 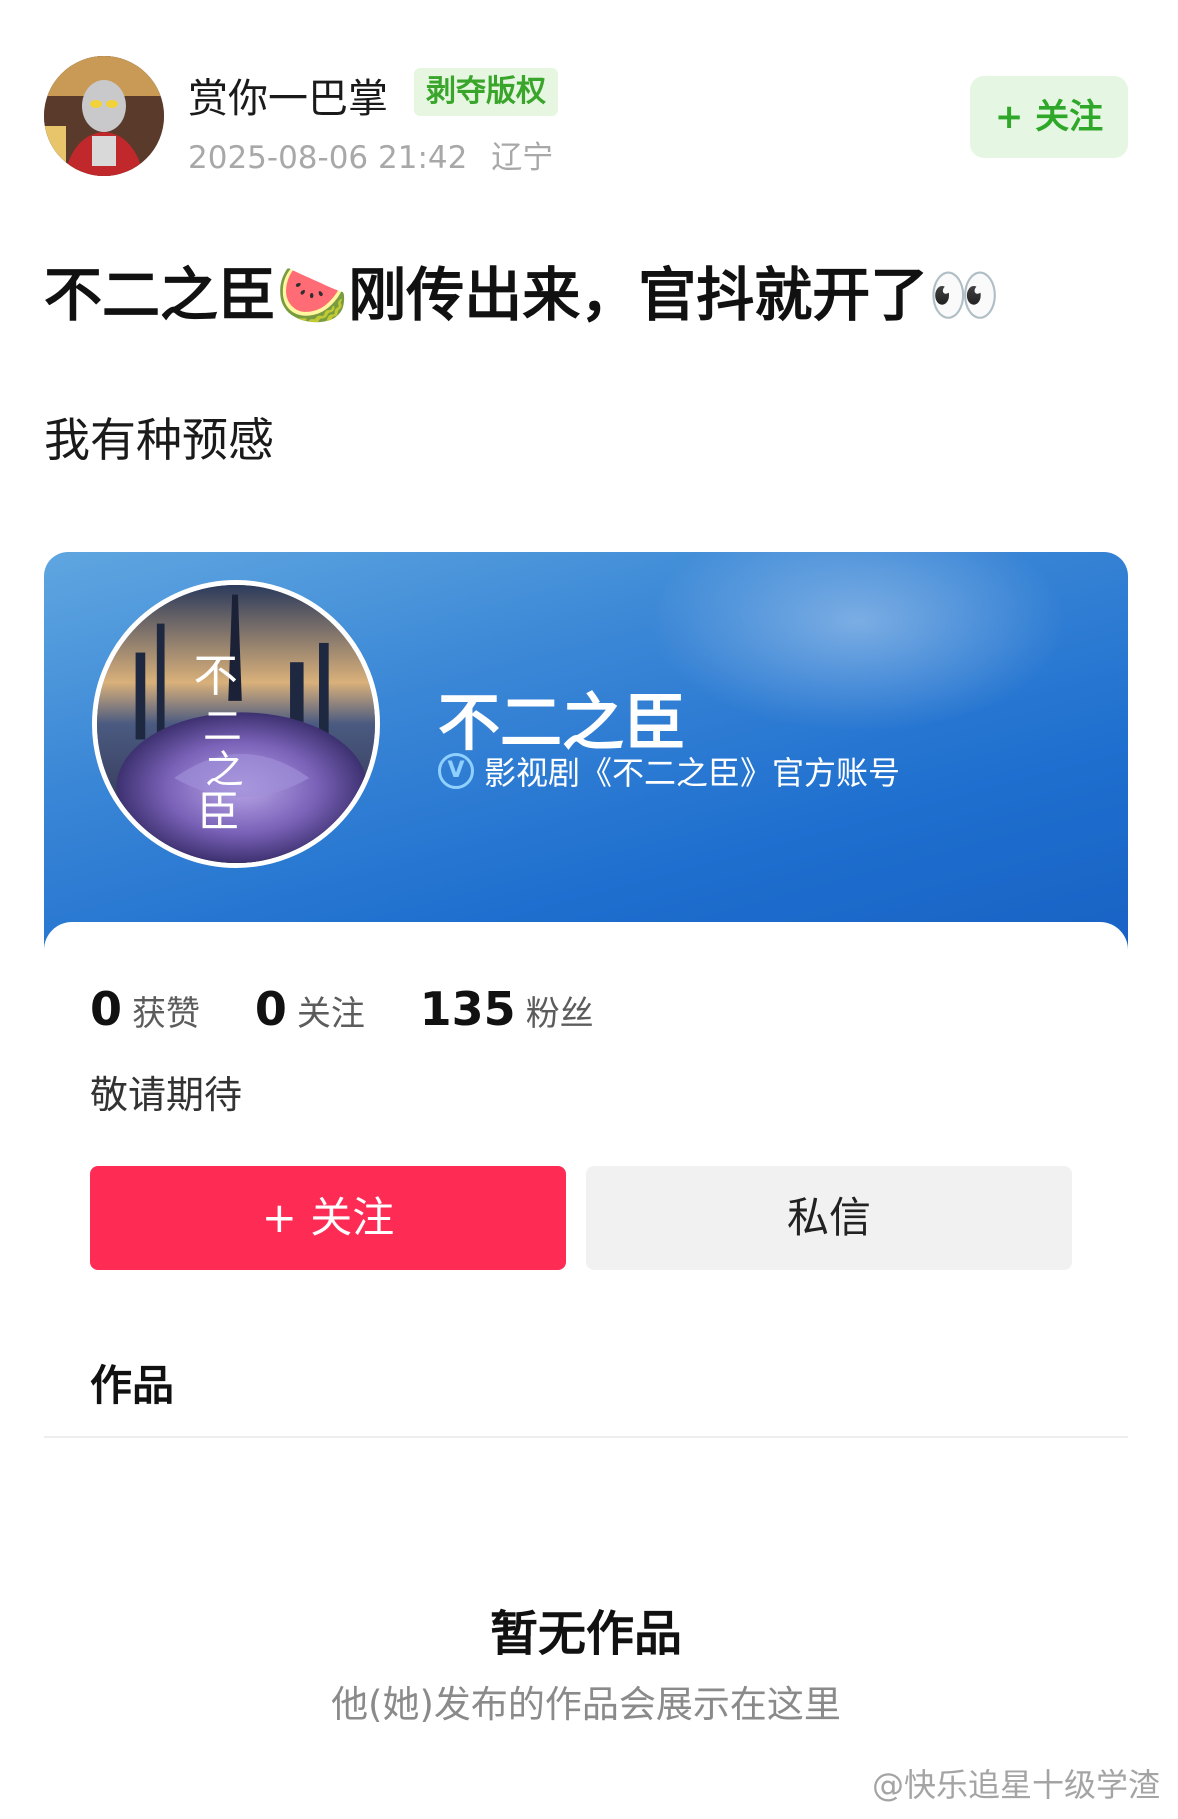 I want to click on post-title: 不二之臣🍉刚传出来，官抖就开了👀, so click(x=522, y=295).